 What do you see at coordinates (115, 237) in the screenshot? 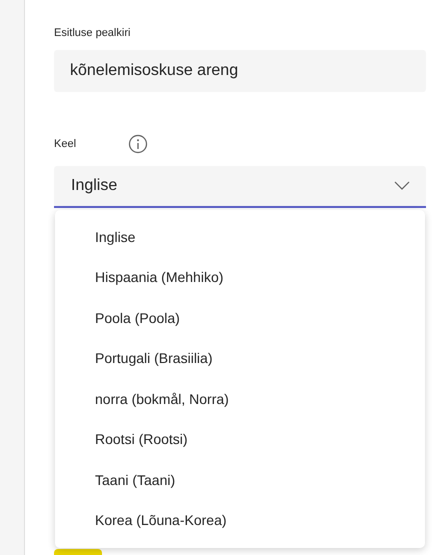
I see `menu-item: Inglise` at bounding box center [115, 237].